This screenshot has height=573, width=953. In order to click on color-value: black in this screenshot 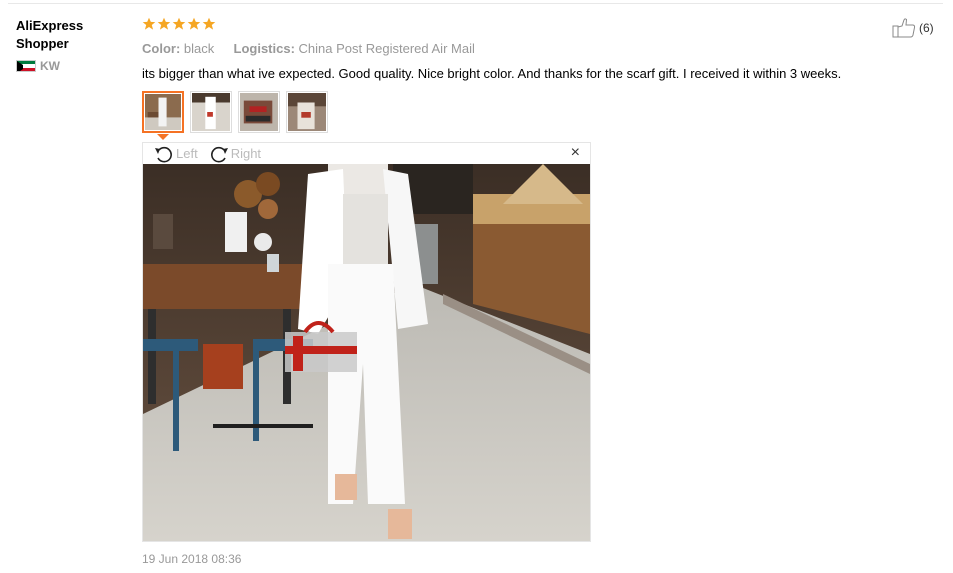, I will do `click(199, 48)`.